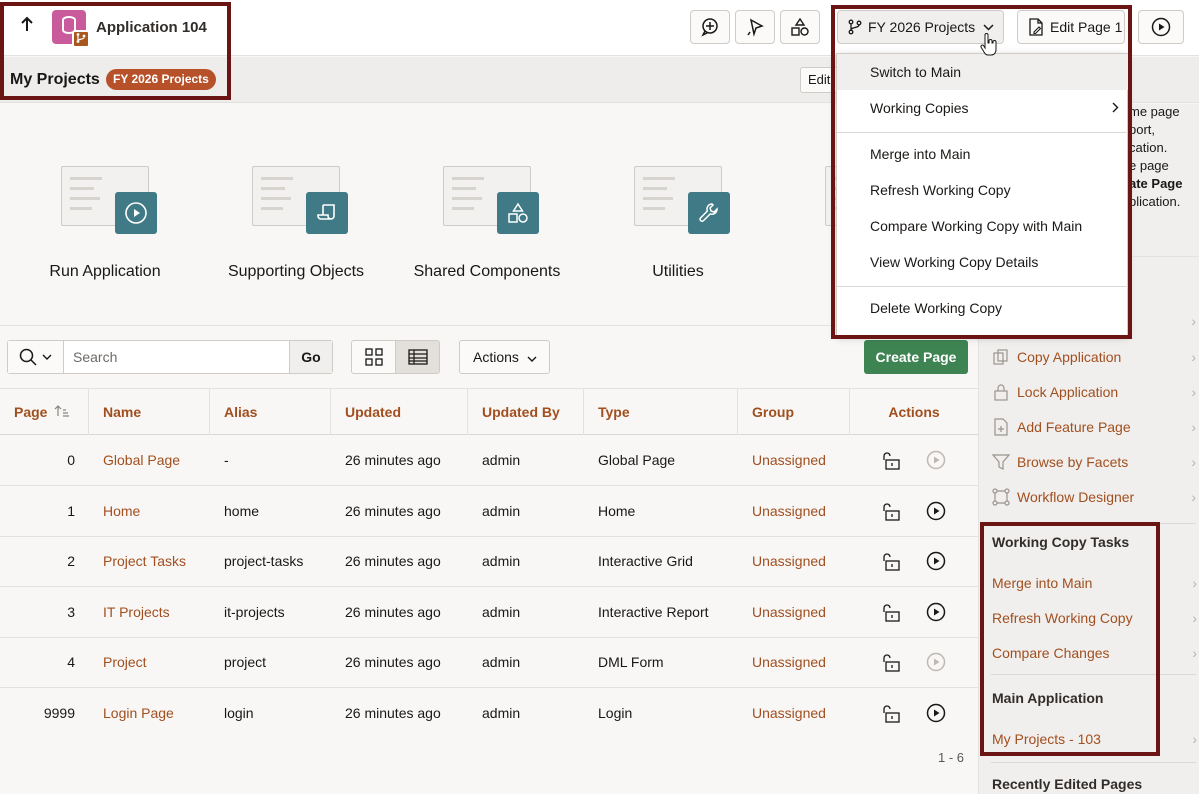 Image resolution: width=1199 pixels, height=794 pixels. What do you see at coordinates (417, 357) in the screenshot?
I see `view-report-button` at bounding box center [417, 357].